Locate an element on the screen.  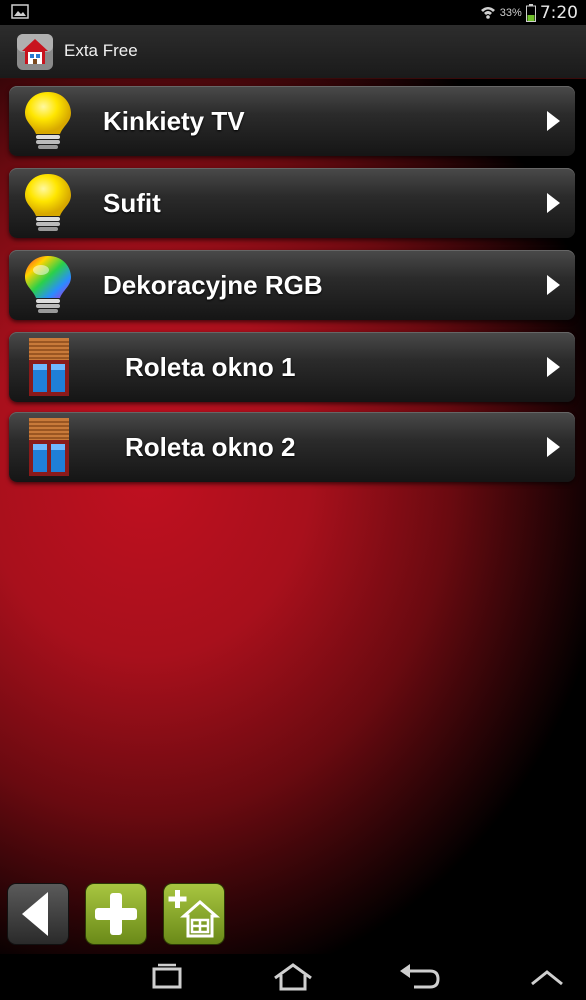
list-item: Sufit is located at coordinates (292, 203).